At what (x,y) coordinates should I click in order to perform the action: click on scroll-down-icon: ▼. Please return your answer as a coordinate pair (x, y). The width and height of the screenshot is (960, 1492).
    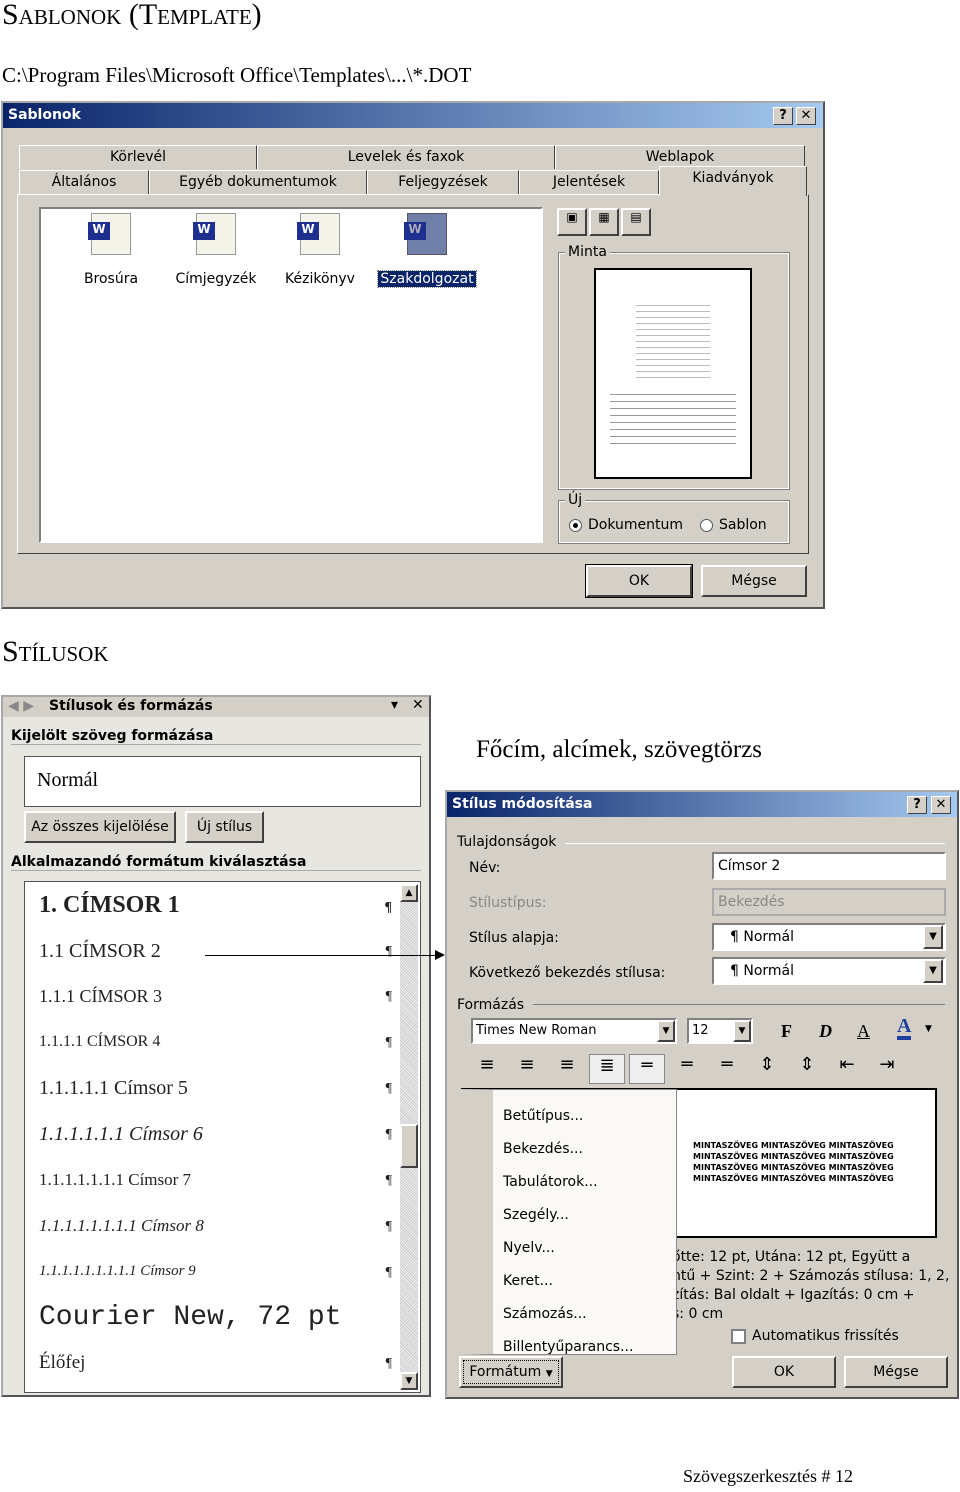
    Looking at the image, I should click on (409, 1381).